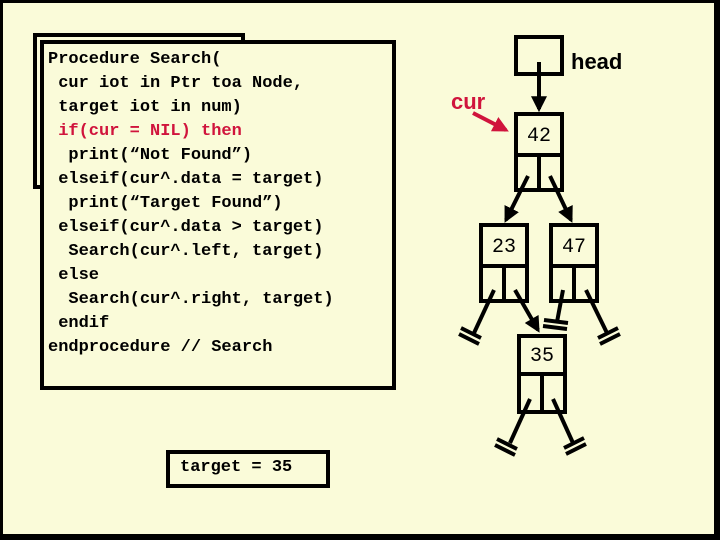 The height and width of the screenshot is (540, 720). Describe the element at coordinates (490, 121) in the screenshot. I see `cur-pointer-arrow` at that location.